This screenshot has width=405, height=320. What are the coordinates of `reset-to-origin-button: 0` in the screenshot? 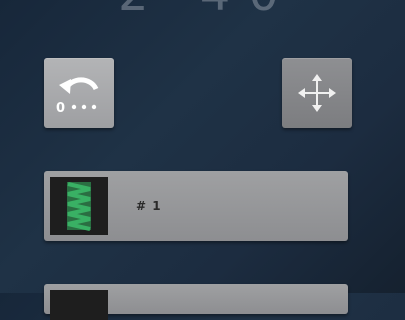 It's located at (79, 93).